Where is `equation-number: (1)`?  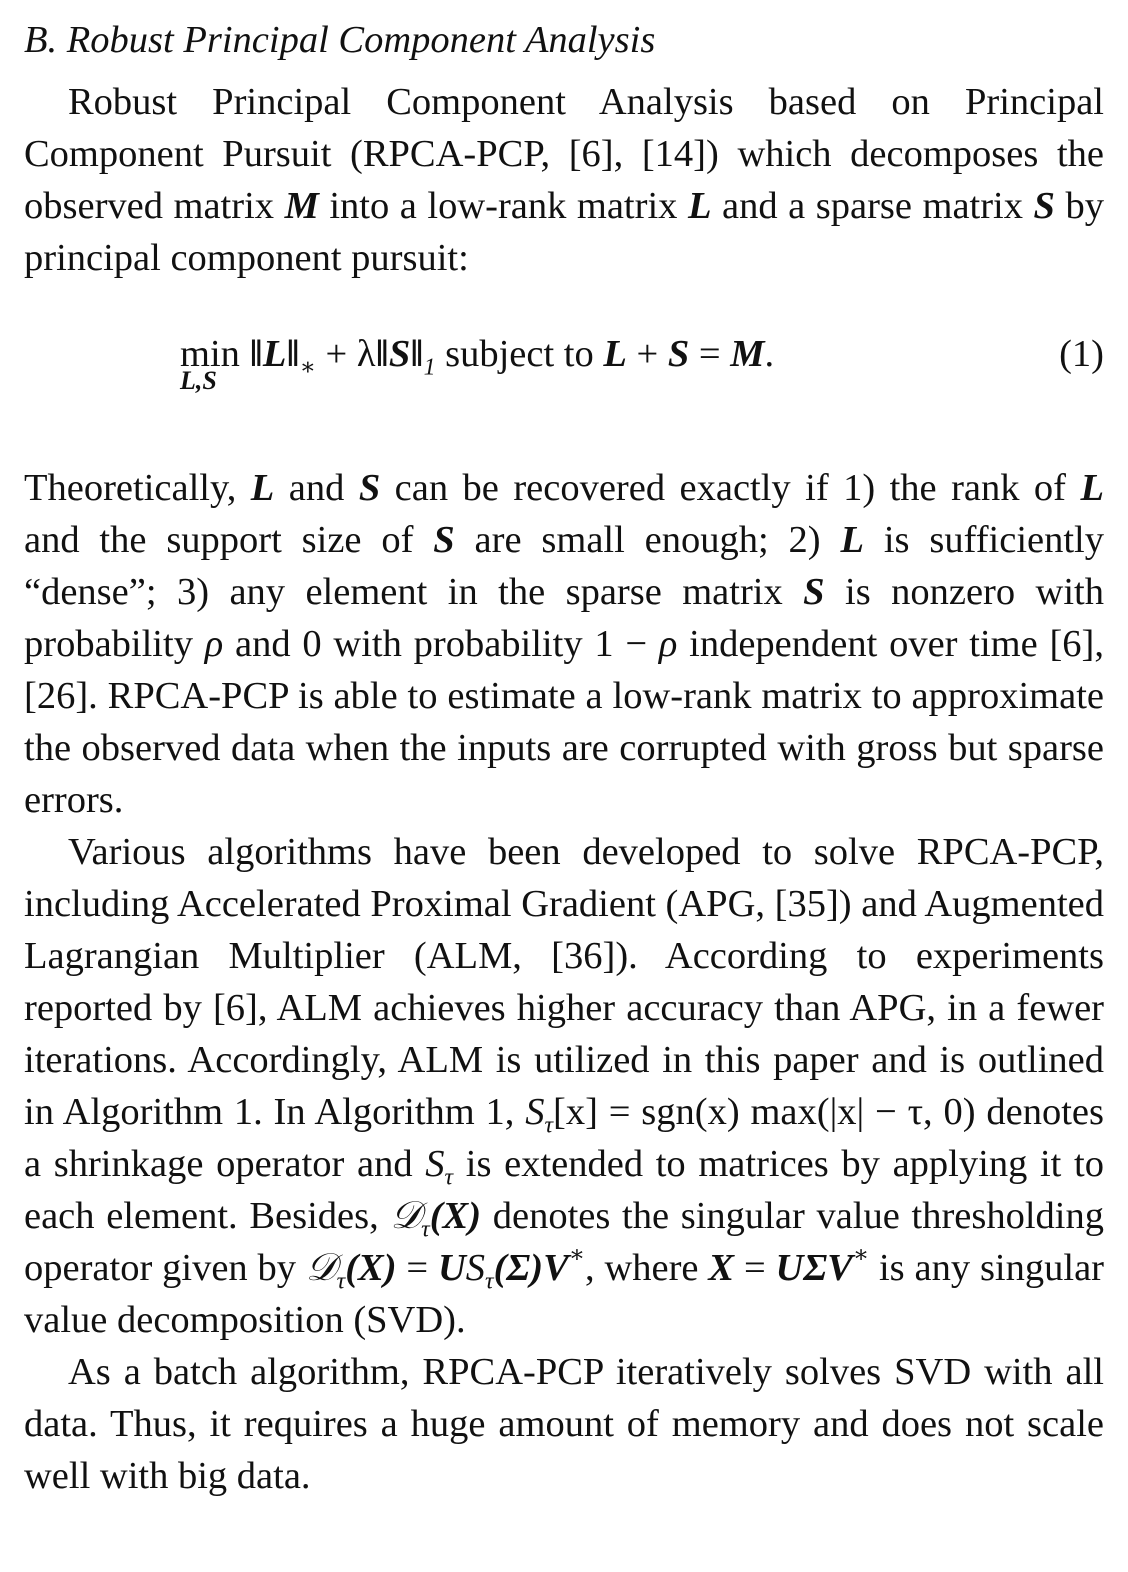
equation-number: (1) is located at coordinates (1081, 354).